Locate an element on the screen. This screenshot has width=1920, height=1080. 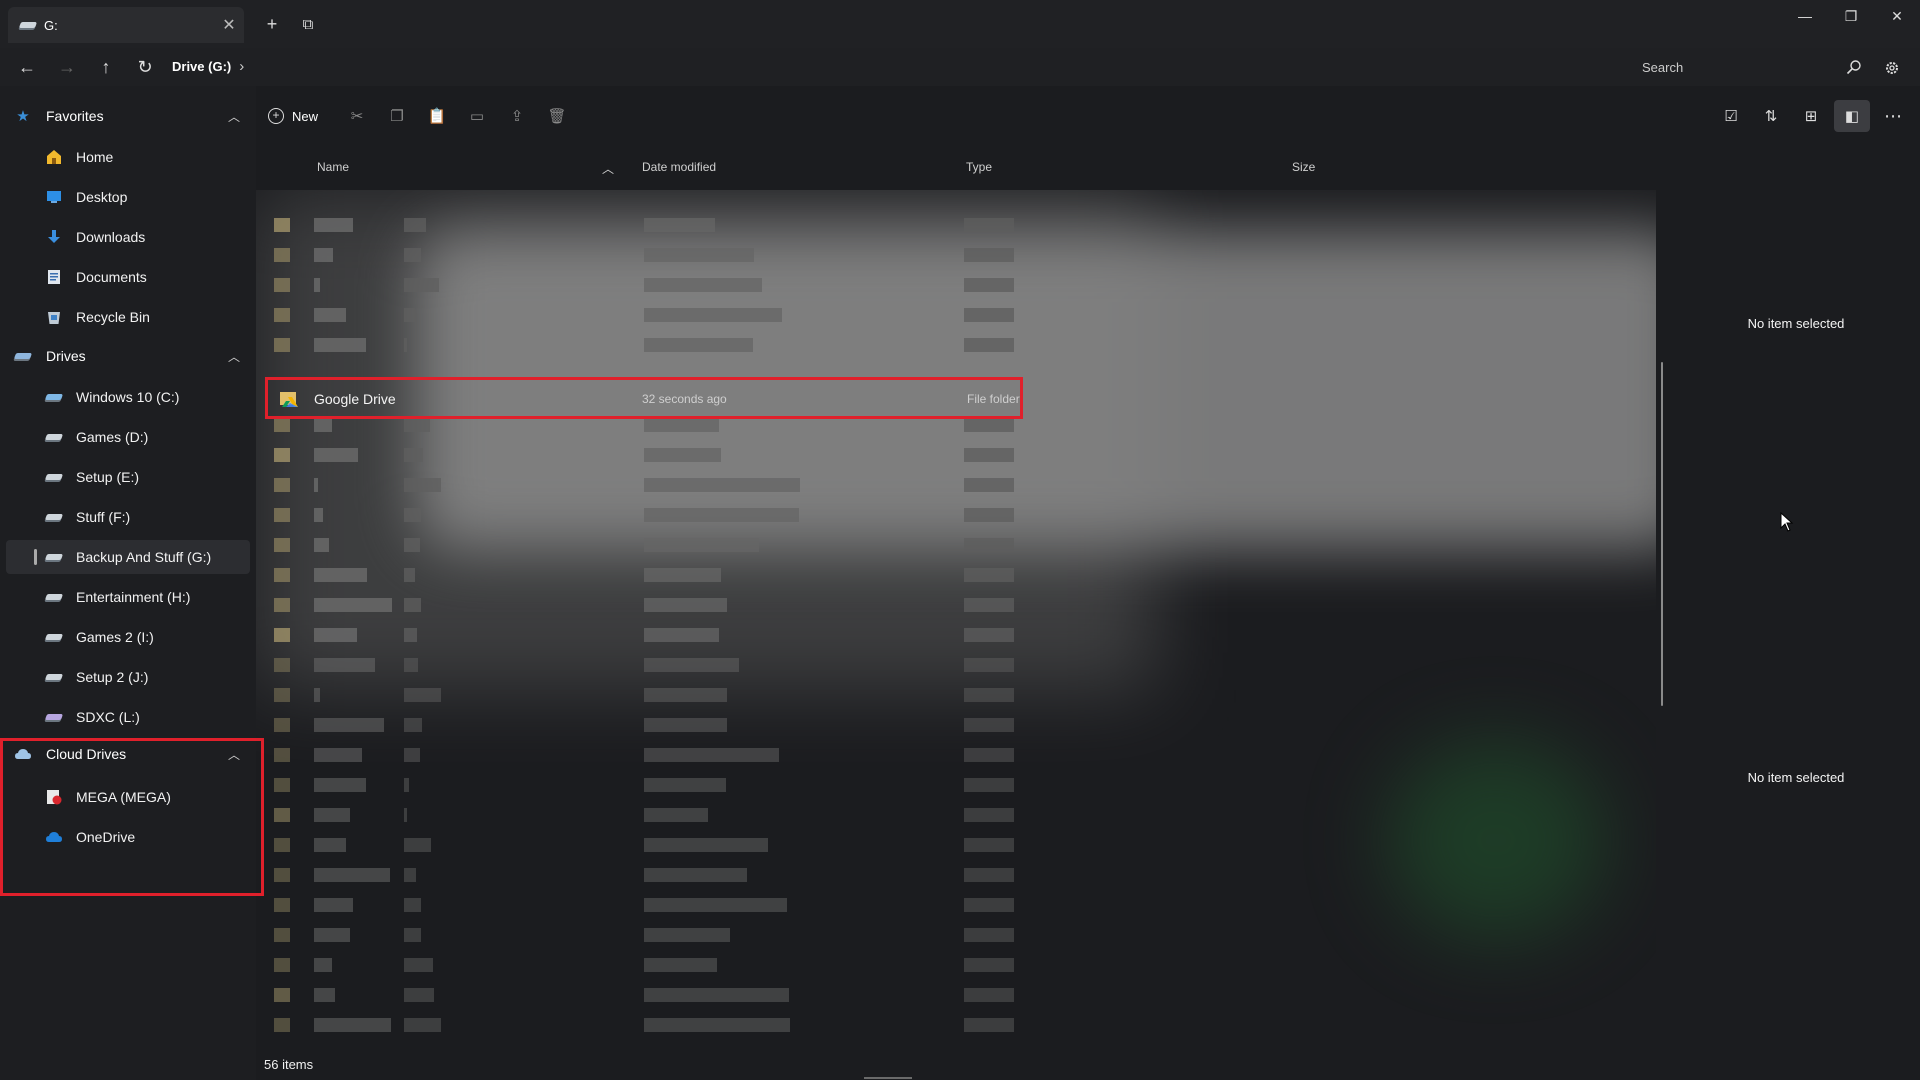
search-box: Search is located at coordinates (1751, 67).